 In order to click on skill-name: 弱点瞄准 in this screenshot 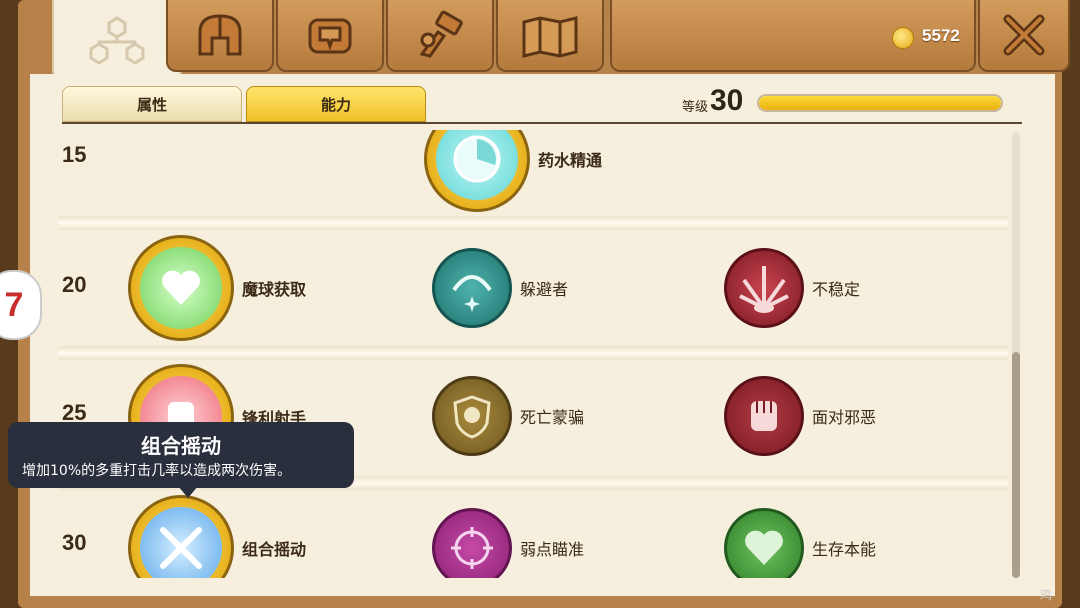, I will do `click(552, 549)`.